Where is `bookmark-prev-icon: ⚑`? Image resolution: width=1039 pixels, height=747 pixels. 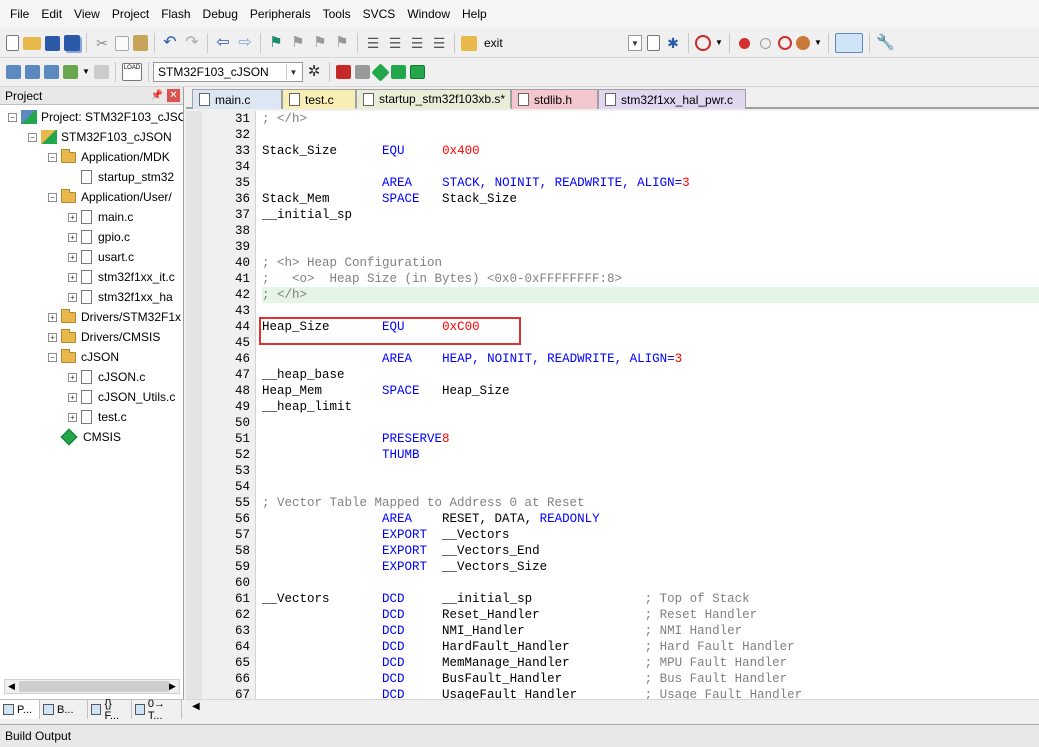 bookmark-prev-icon: ⚑ is located at coordinates (298, 43).